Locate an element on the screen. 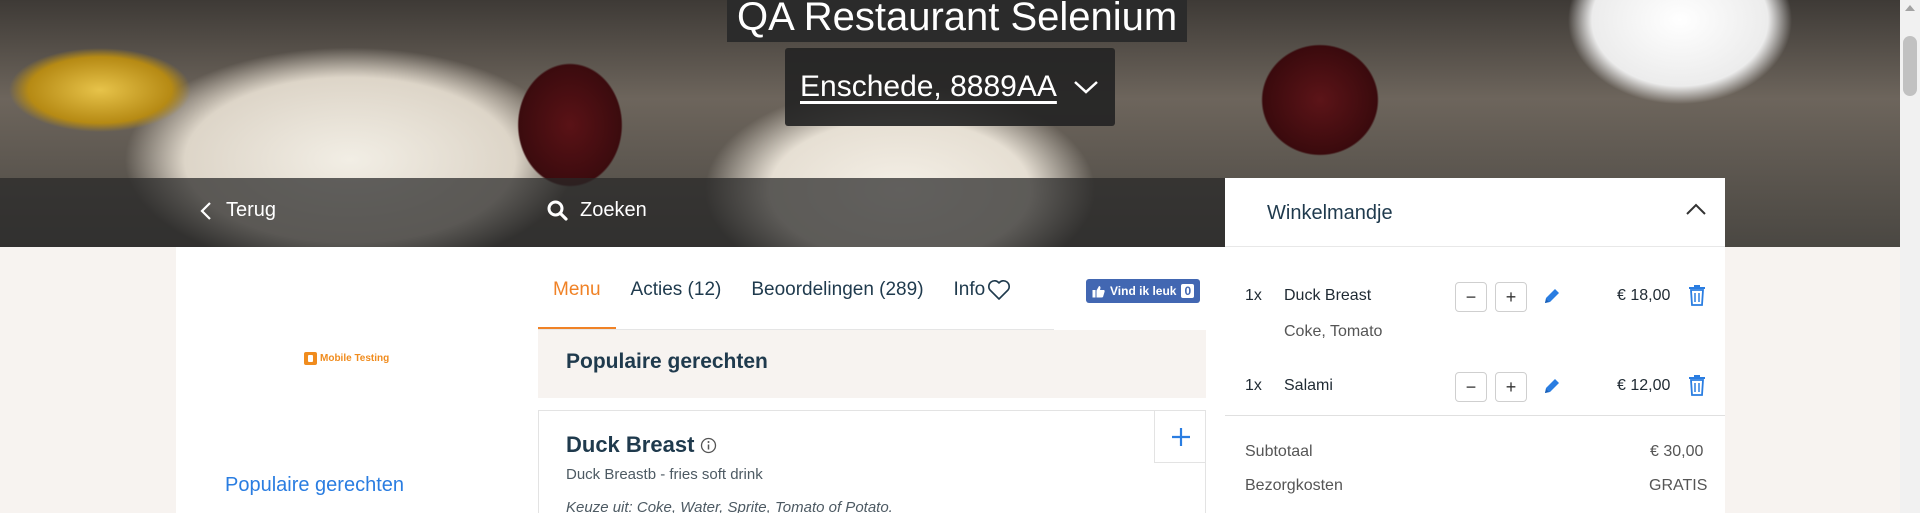 This screenshot has height=513, width=1920. back-button: Terug is located at coordinates (238, 210).